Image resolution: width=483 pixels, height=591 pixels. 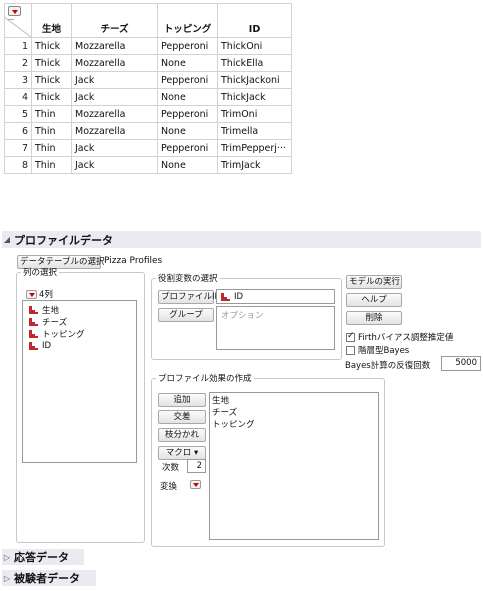 I want to click on row-number: 6, so click(x=18, y=131).